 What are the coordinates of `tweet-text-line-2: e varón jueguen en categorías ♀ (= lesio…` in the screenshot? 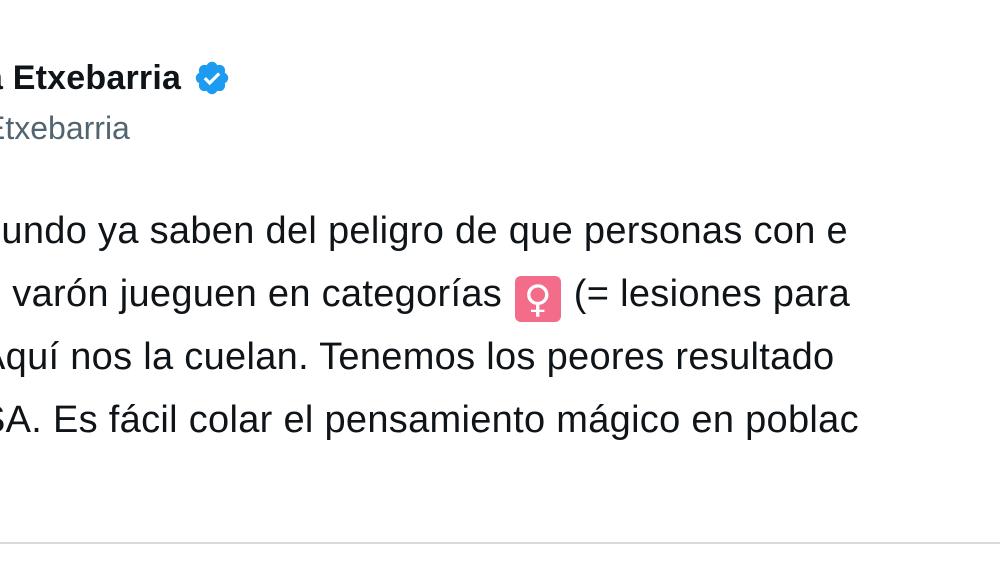 It's located at (500, 294).